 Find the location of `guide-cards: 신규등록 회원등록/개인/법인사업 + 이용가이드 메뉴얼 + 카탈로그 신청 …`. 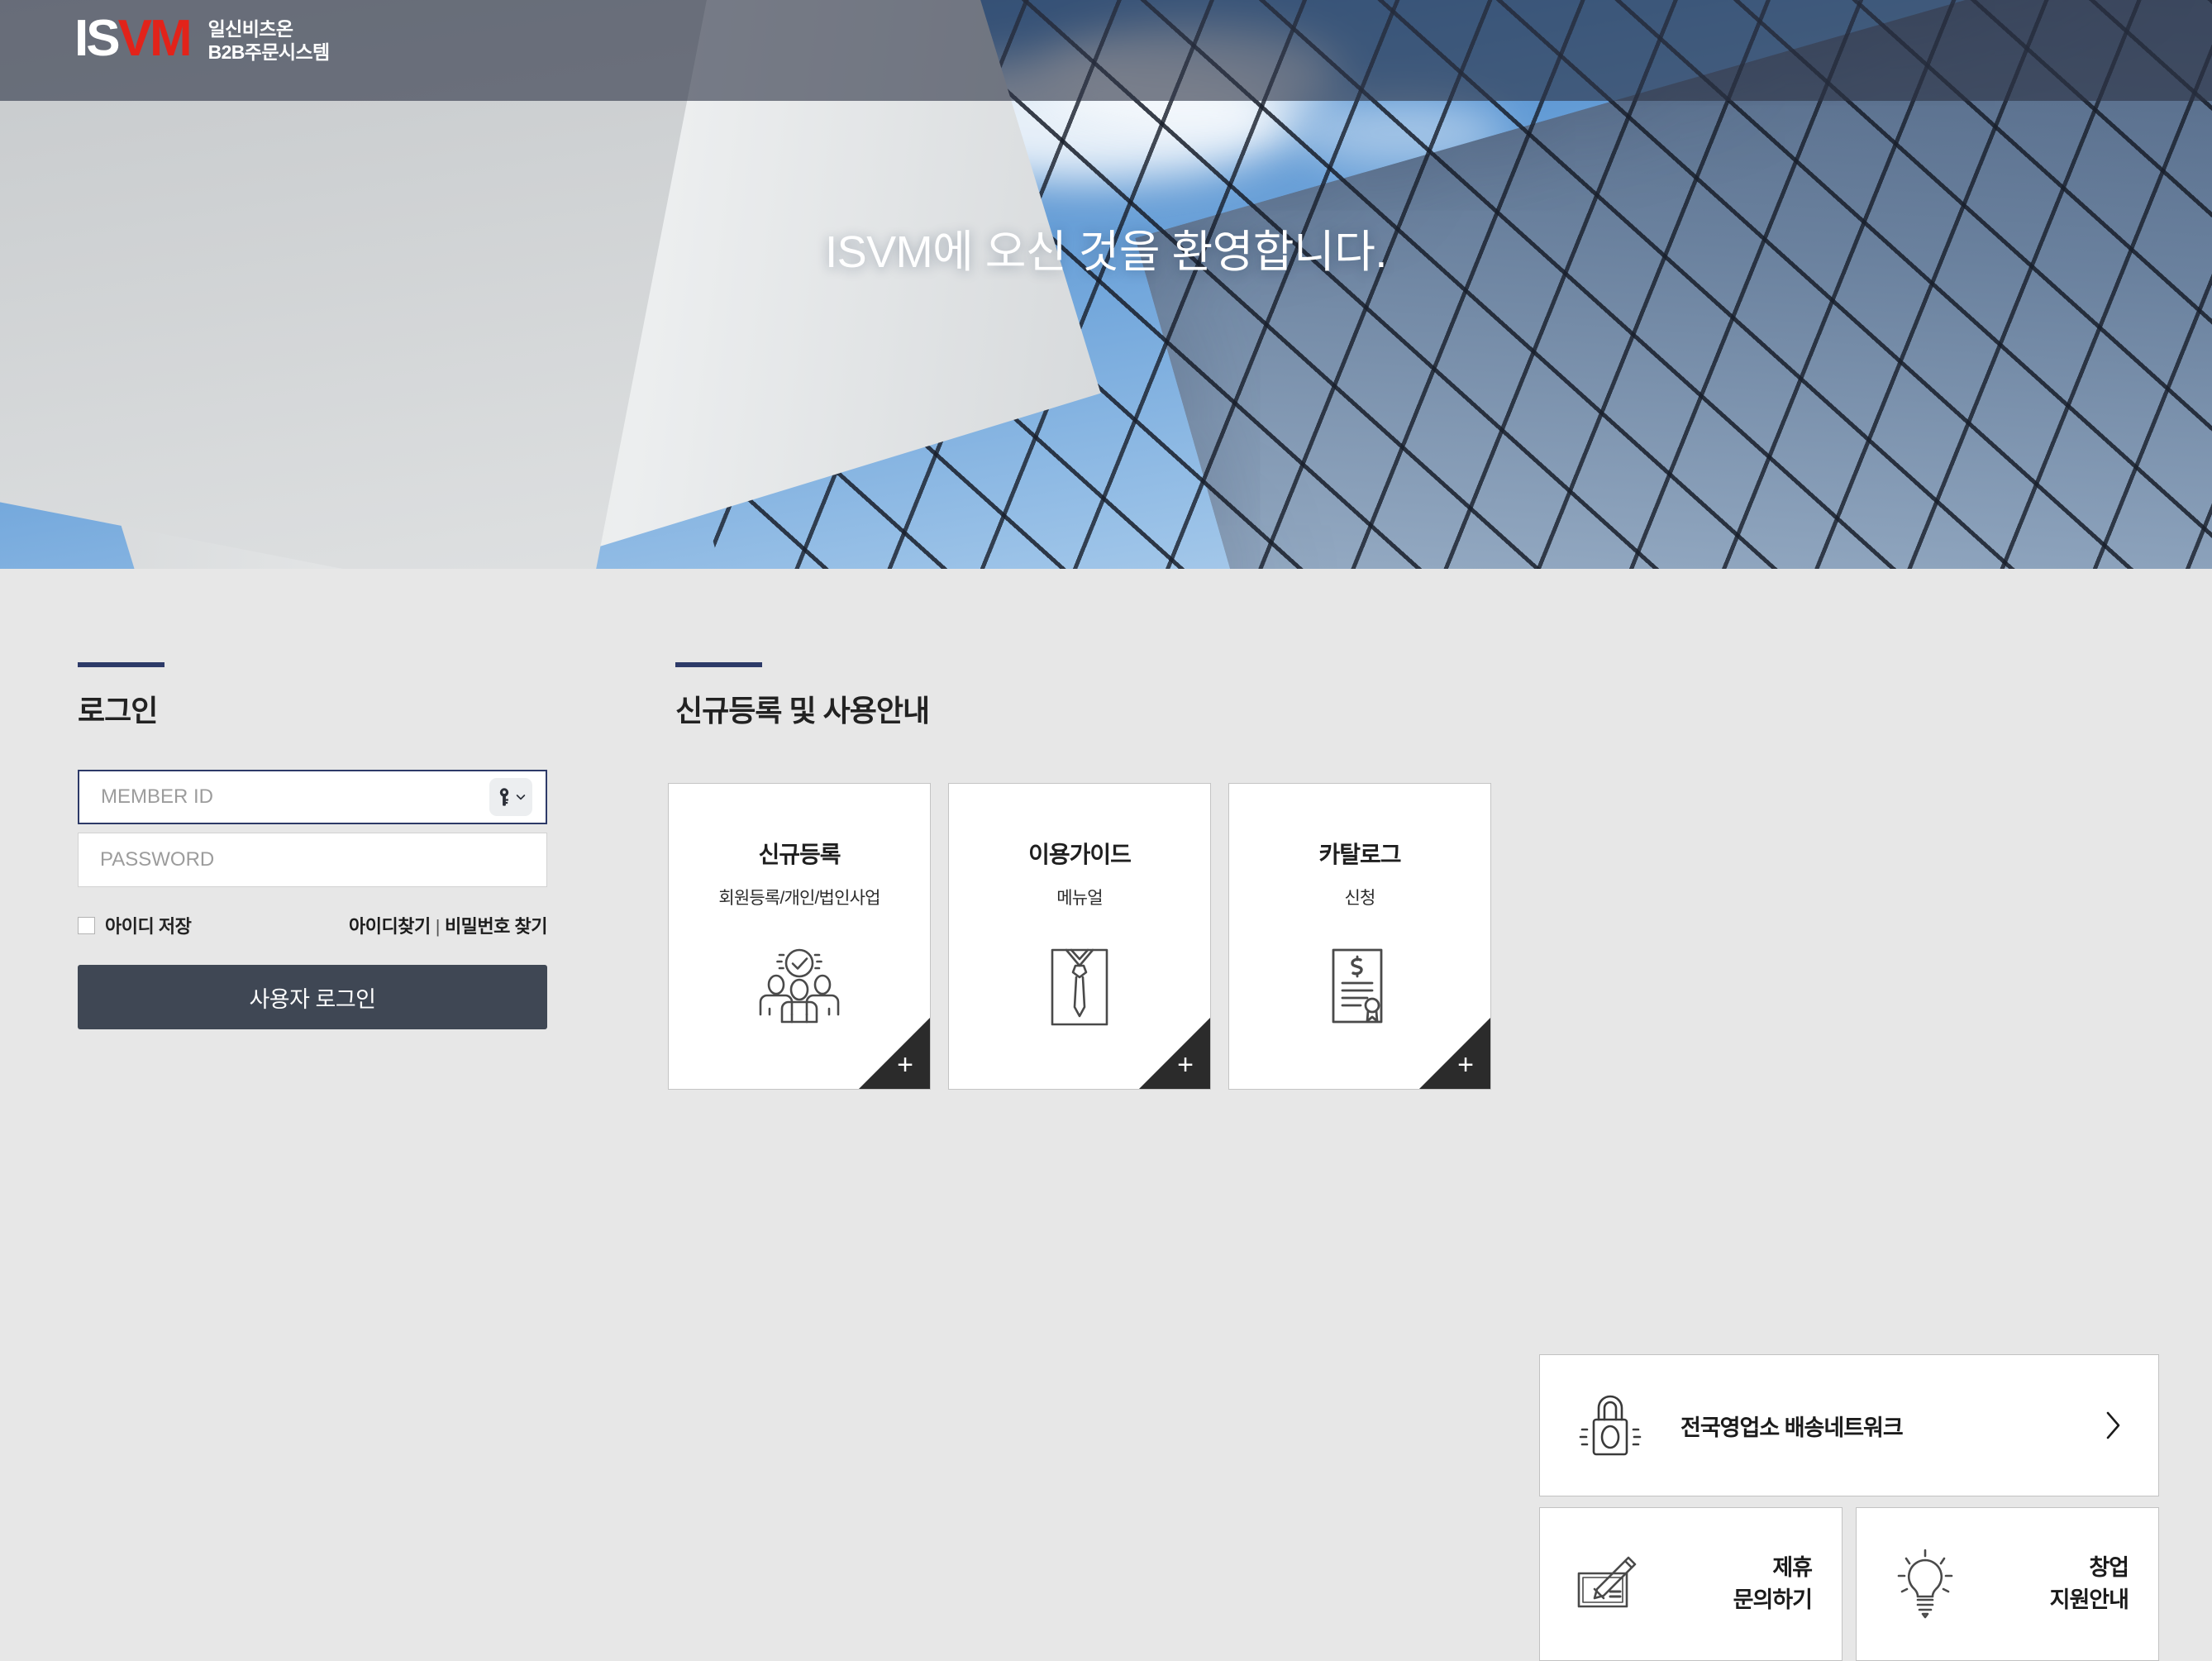

guide-cards: 신규등록 회원등록/개인/법인사업 + 이용가이드 메뉴얼 + 카탈로그 신청 … is located at coordinates (1079, 936).